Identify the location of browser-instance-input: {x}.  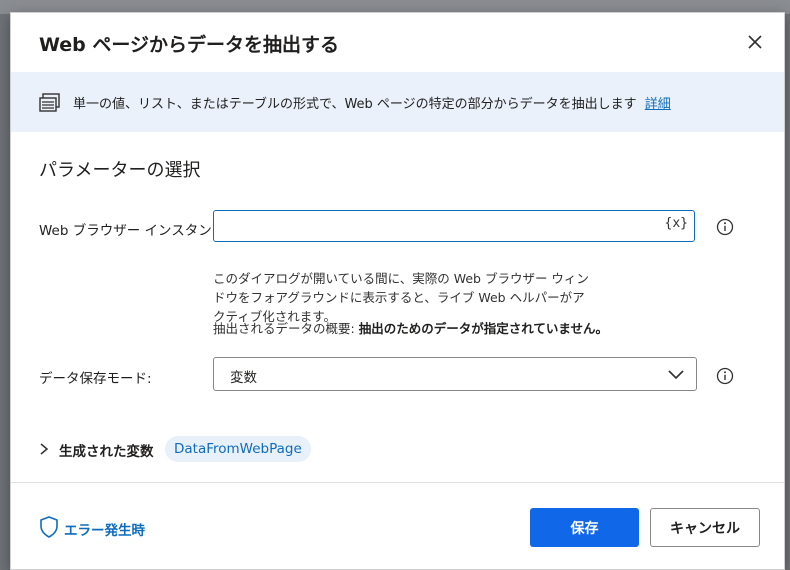
(454, 226).